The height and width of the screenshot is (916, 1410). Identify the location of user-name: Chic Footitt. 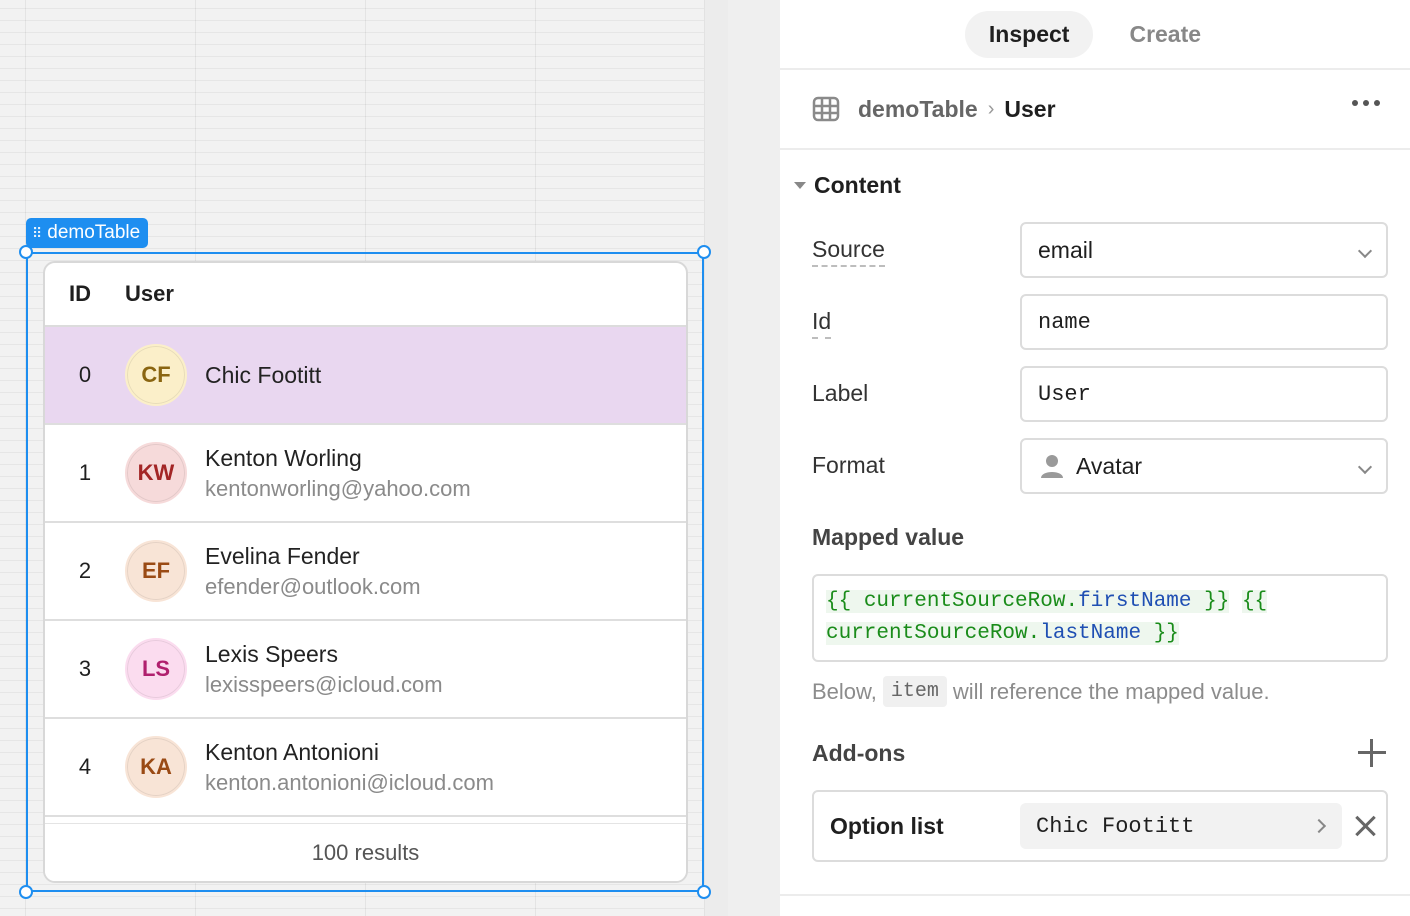
(263, 374).